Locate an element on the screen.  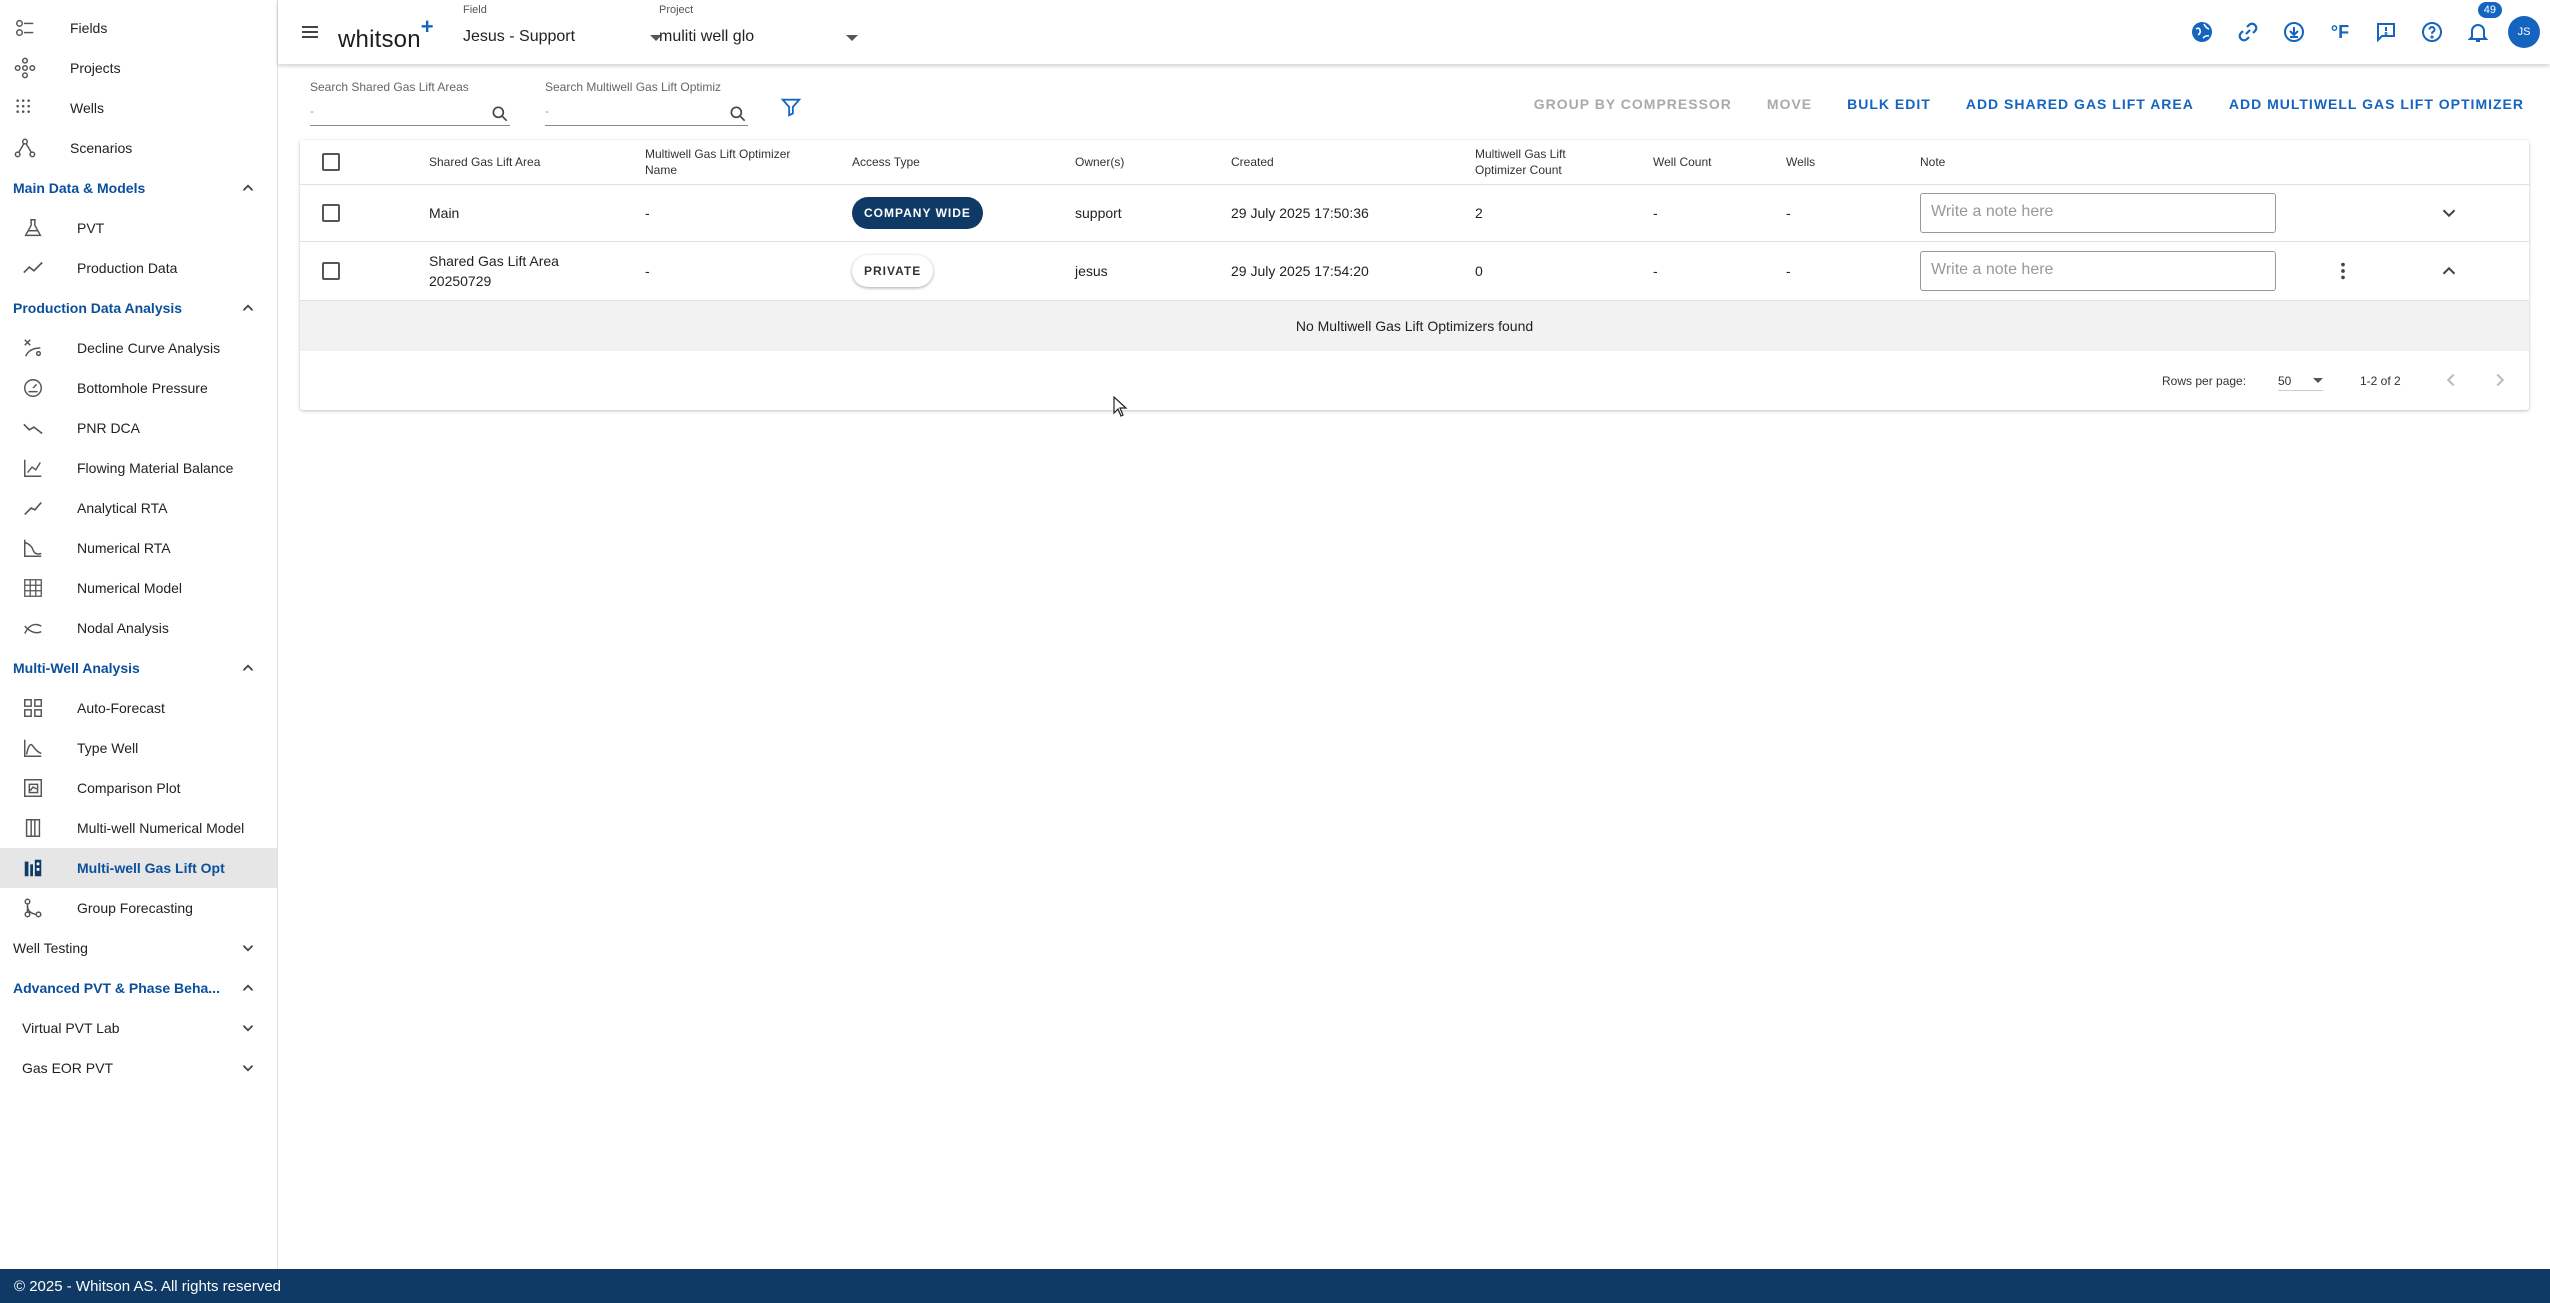
collapse-cell is located at coordinates (2449, 271).